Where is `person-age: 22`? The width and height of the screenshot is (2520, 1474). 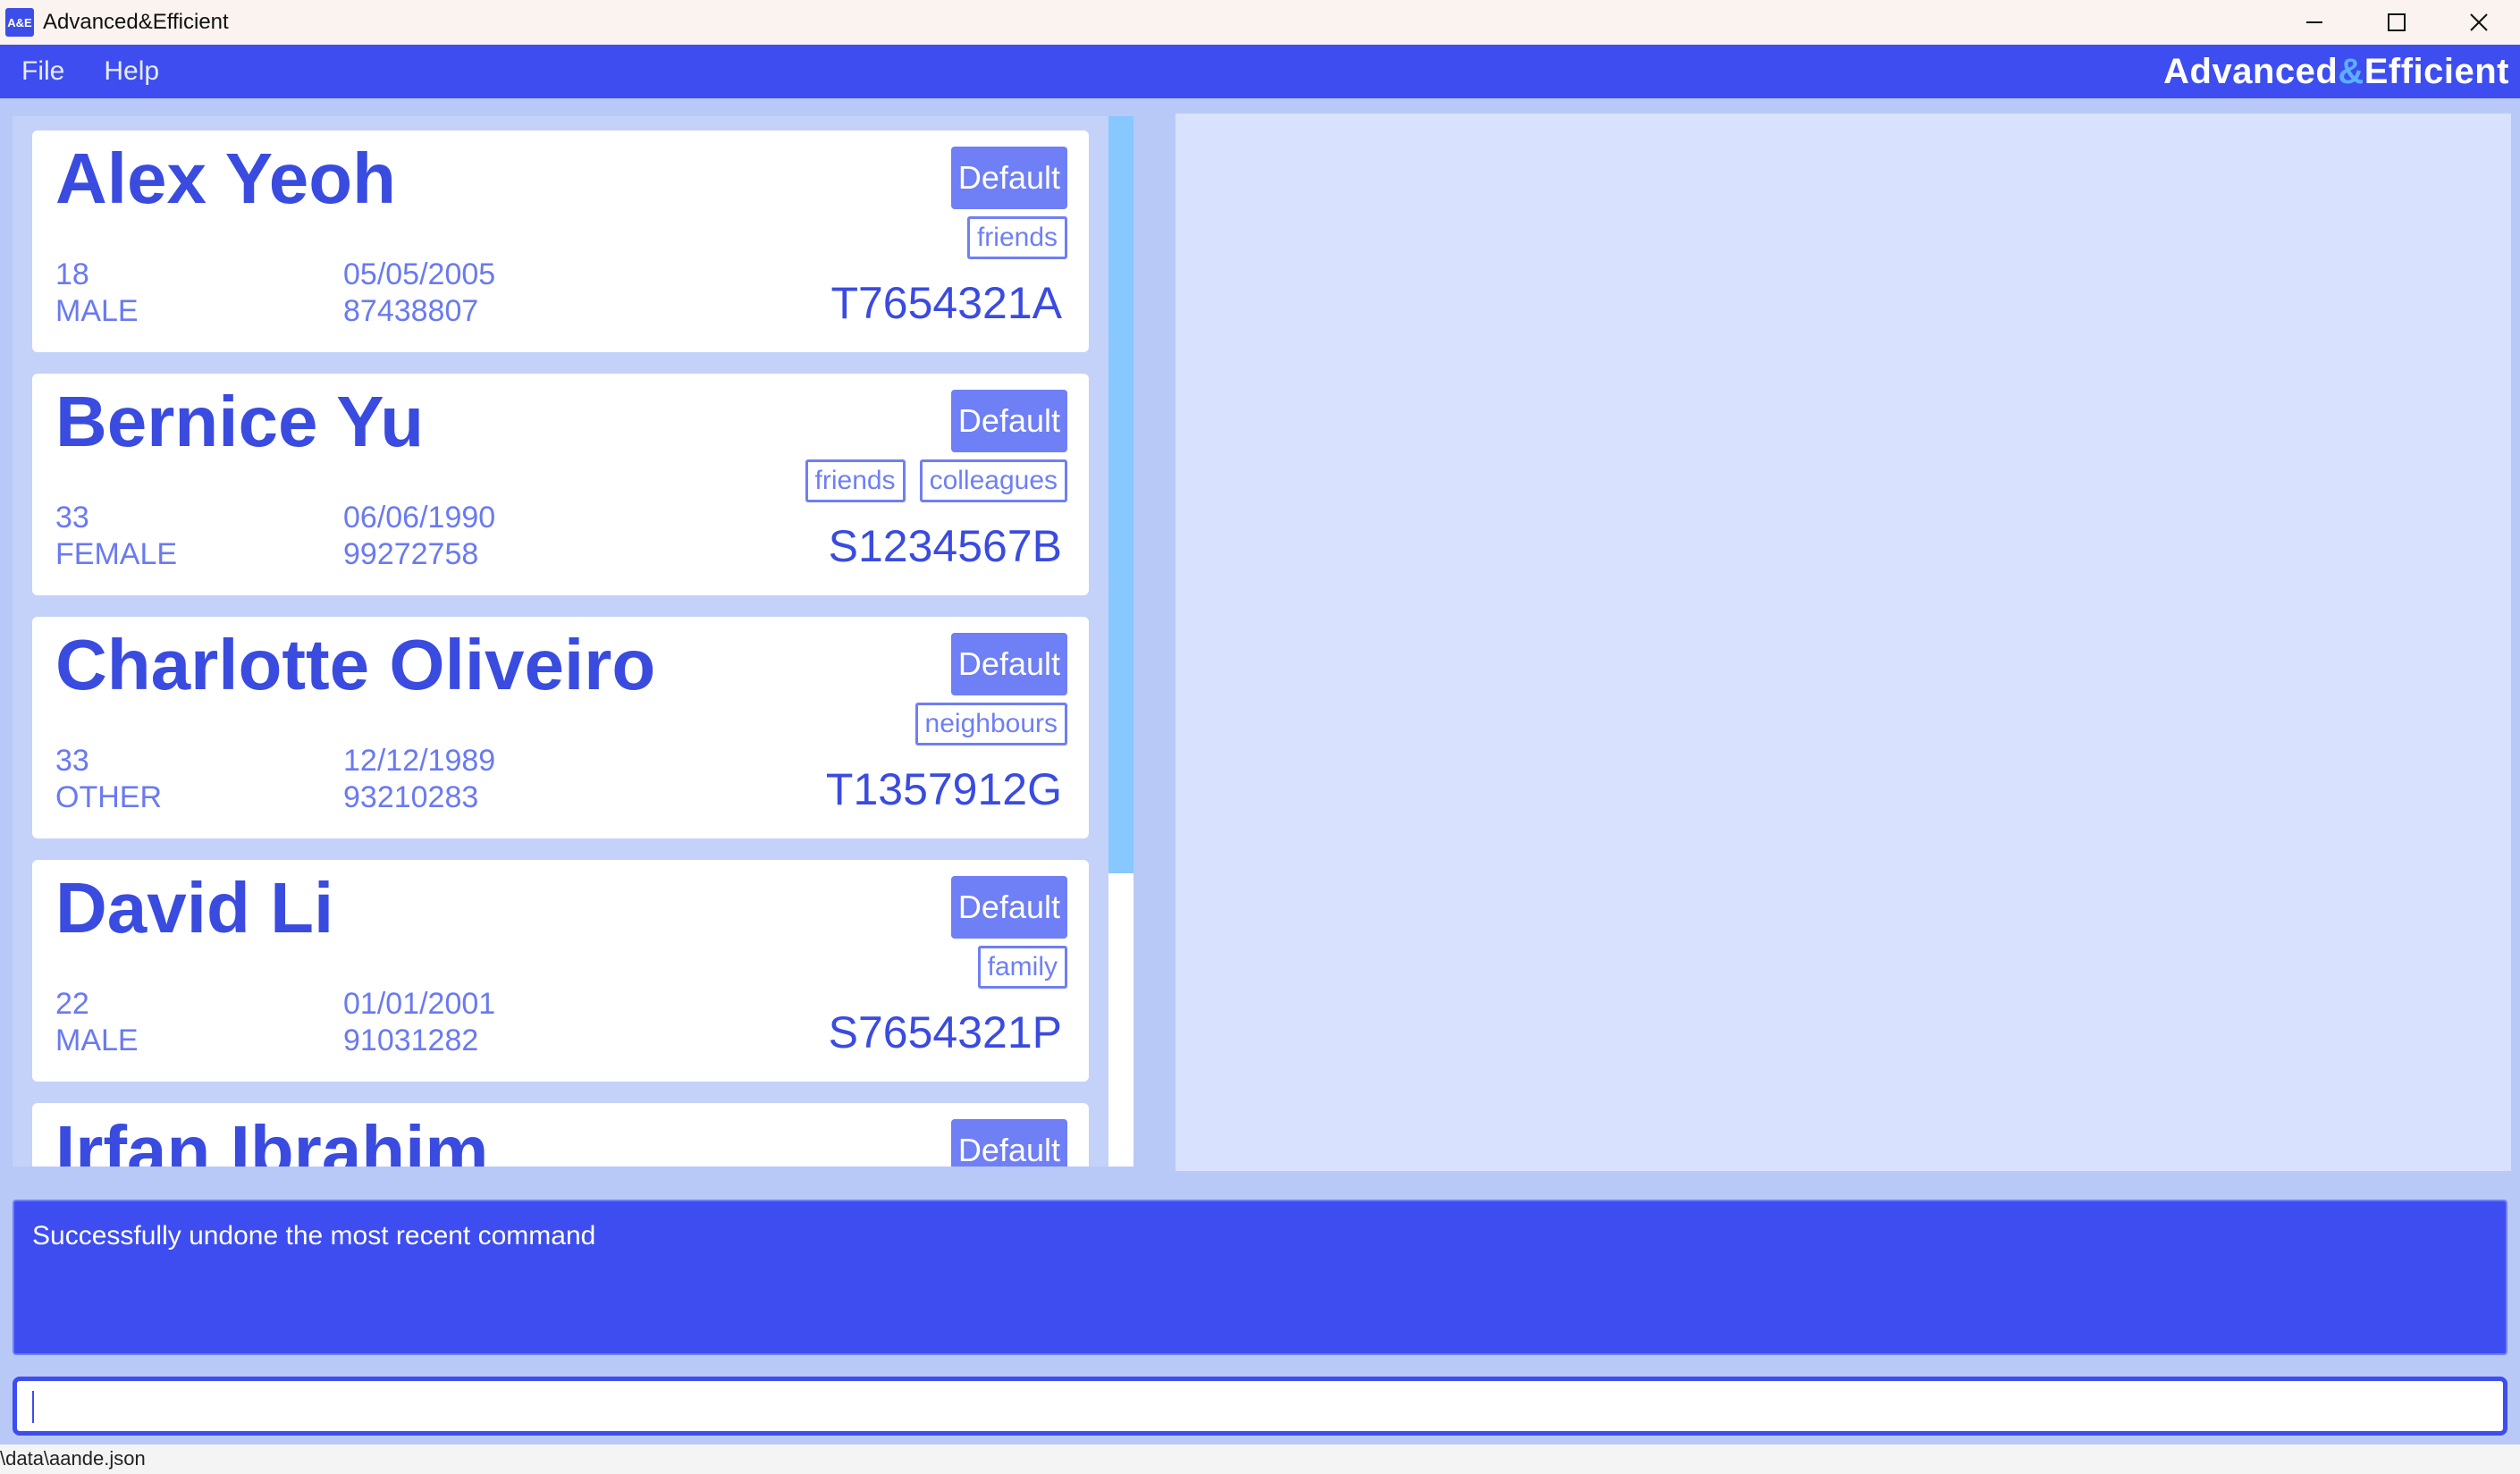 person-age: 22 is located at coordinates (72, 1004).